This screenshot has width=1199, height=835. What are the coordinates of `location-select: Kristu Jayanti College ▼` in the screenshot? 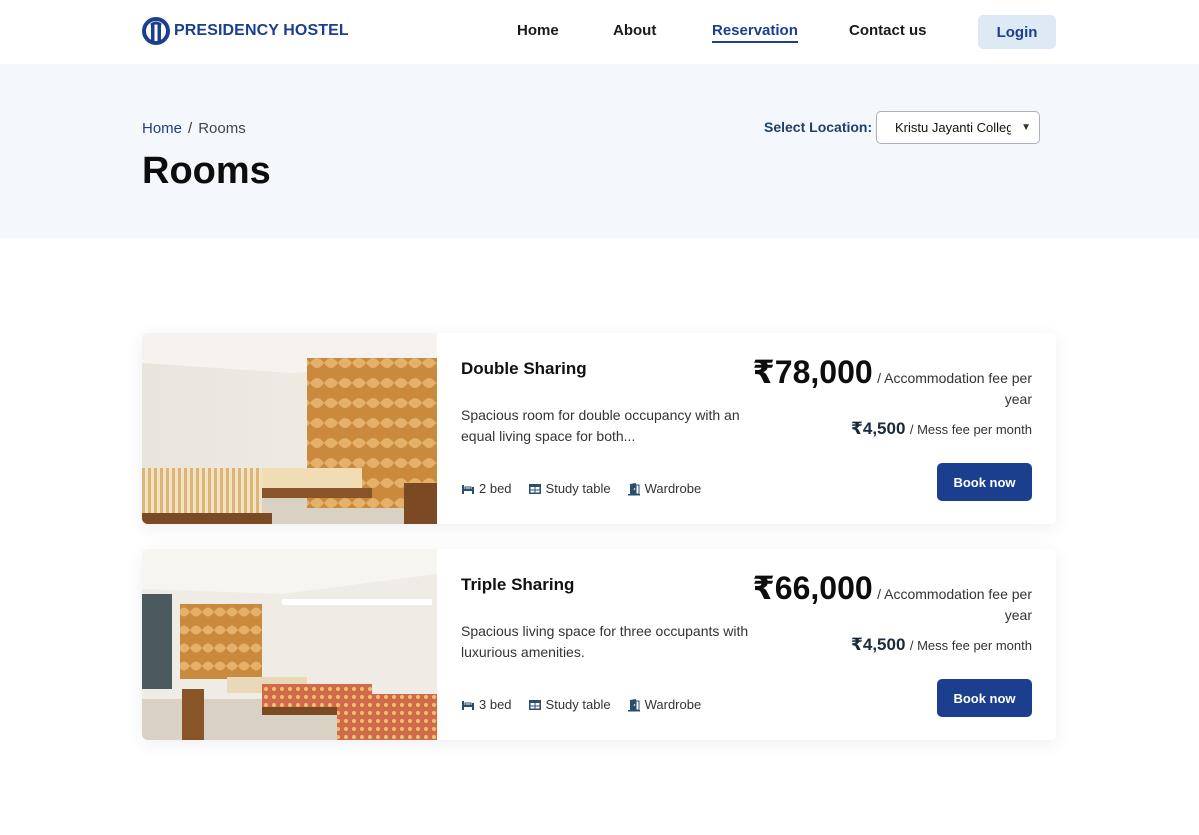 It's located at (958, 127).